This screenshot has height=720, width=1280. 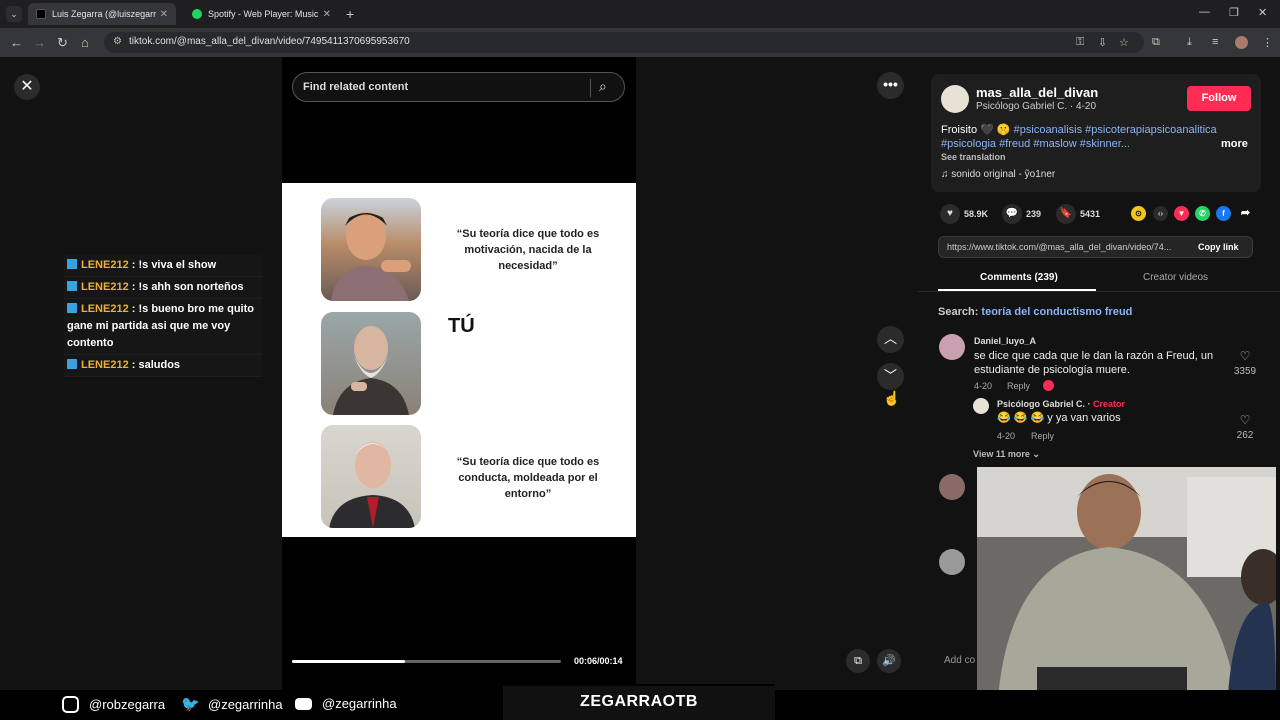 What do you see at coordinates (1005, 341) in the screenshot?
I see `comment-author: Daniel_luyo_A` at bounding box center [1005, 341].